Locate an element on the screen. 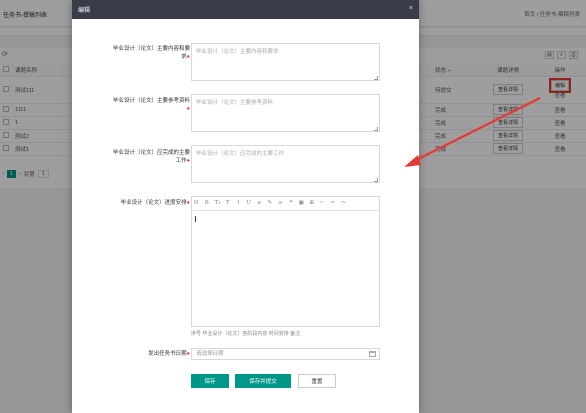 The image size is (586, 413). content-requirements-label: 毕业设计（论文）主要内容和要求● is located at coordinates (151, 53).